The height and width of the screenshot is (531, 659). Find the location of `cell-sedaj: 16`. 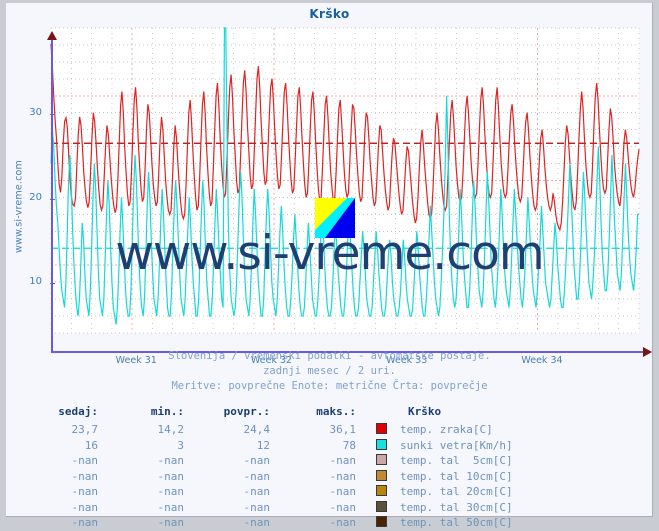

cell-sedaj: 16 is located at coordinates (91, 445).